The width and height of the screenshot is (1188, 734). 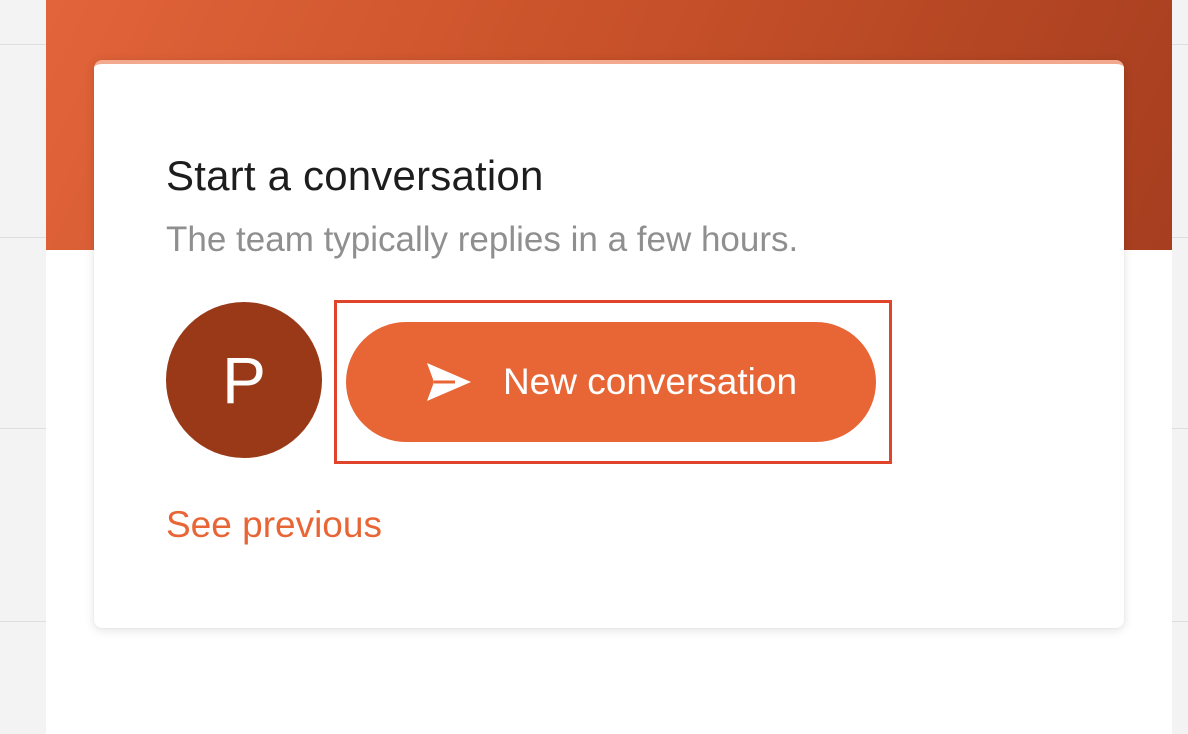 I want to click on avatar-initial: P, so click(x=244, y=380).